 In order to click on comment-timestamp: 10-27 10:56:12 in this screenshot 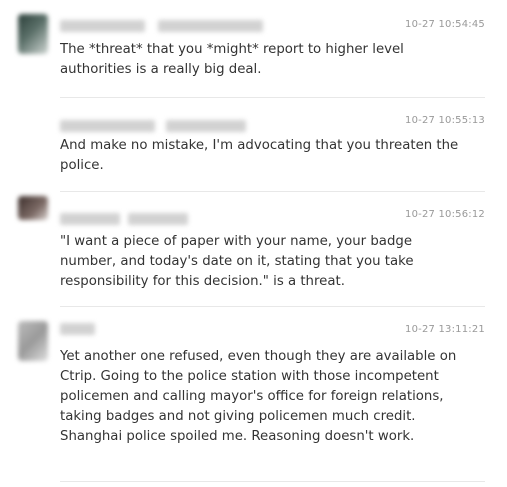, I will do `click(445, 214)`.